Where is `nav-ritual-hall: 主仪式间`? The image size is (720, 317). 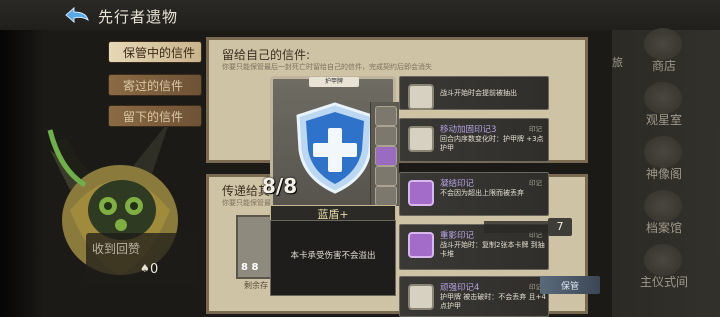
nav-ritual-hall: 主仪式间 is located at coordinates (664, 268).